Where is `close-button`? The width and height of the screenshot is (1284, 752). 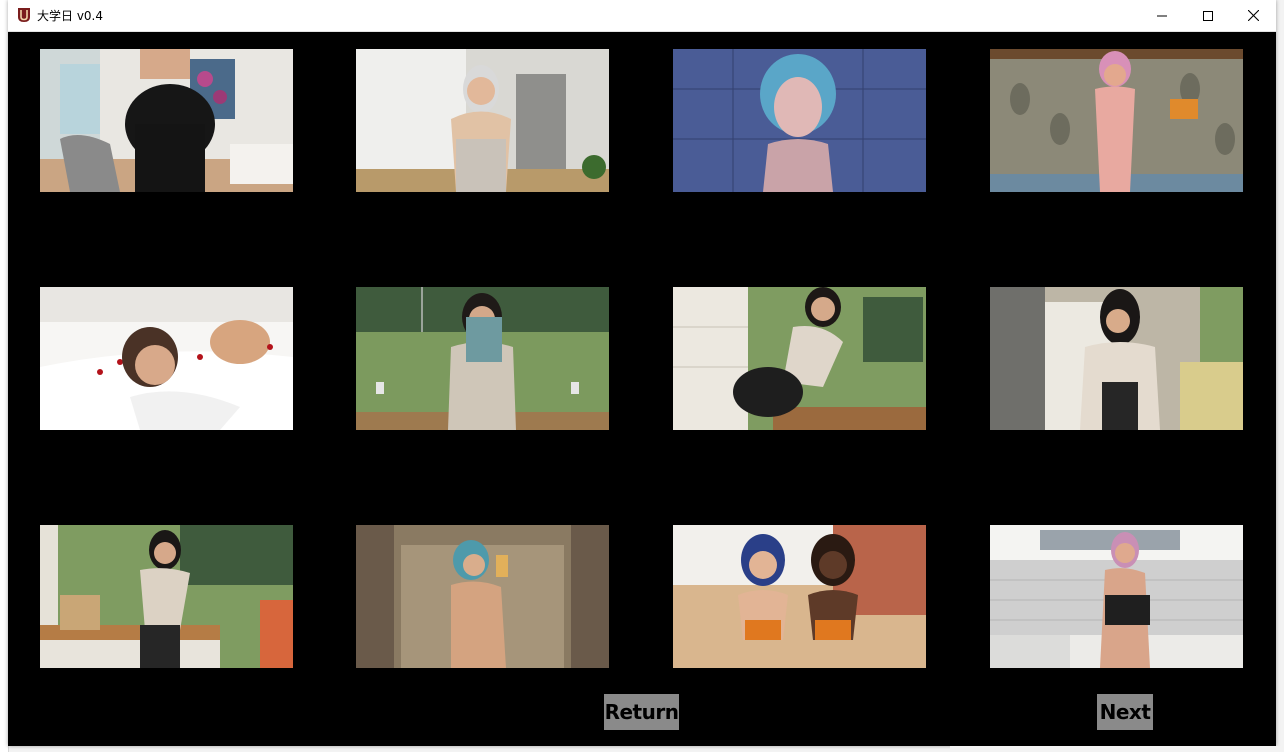
close-button is located at coordinates (1253, 15).